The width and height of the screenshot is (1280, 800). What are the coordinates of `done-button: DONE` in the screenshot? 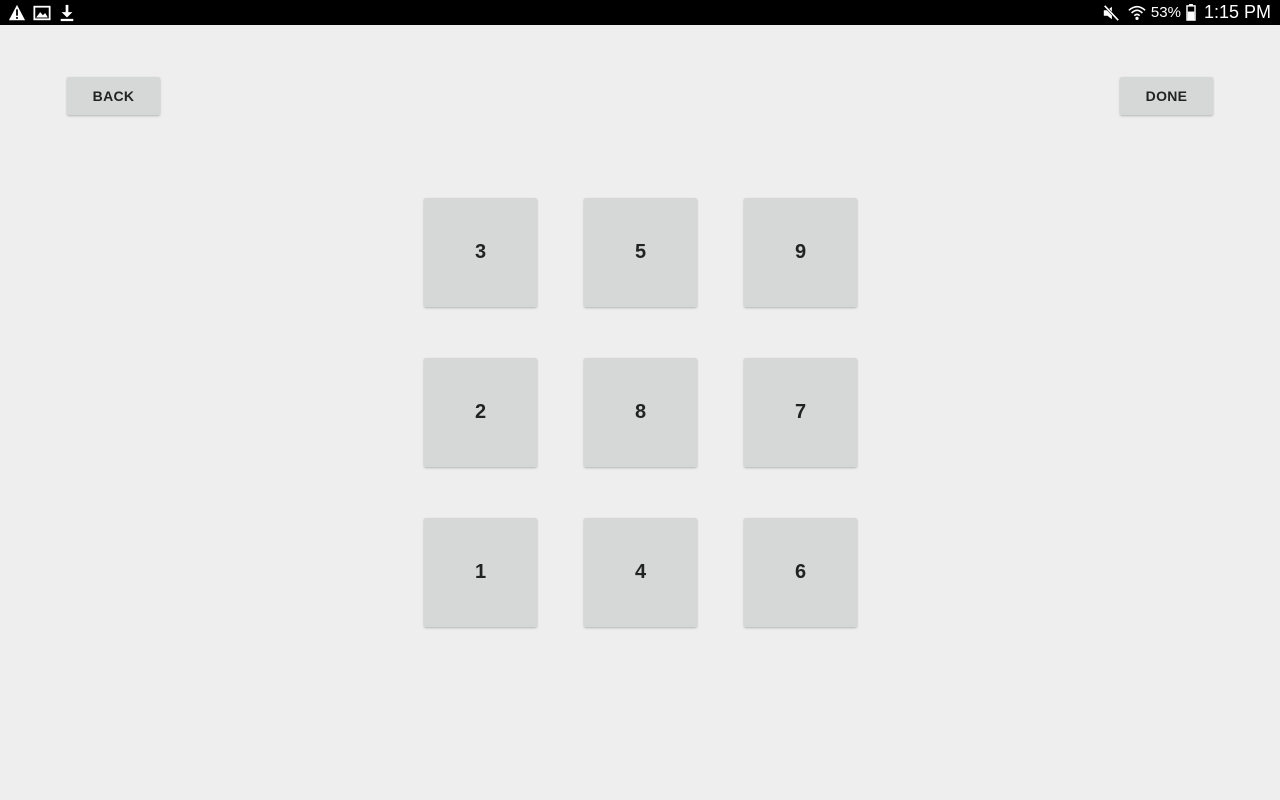 It's located at (1166, 96).